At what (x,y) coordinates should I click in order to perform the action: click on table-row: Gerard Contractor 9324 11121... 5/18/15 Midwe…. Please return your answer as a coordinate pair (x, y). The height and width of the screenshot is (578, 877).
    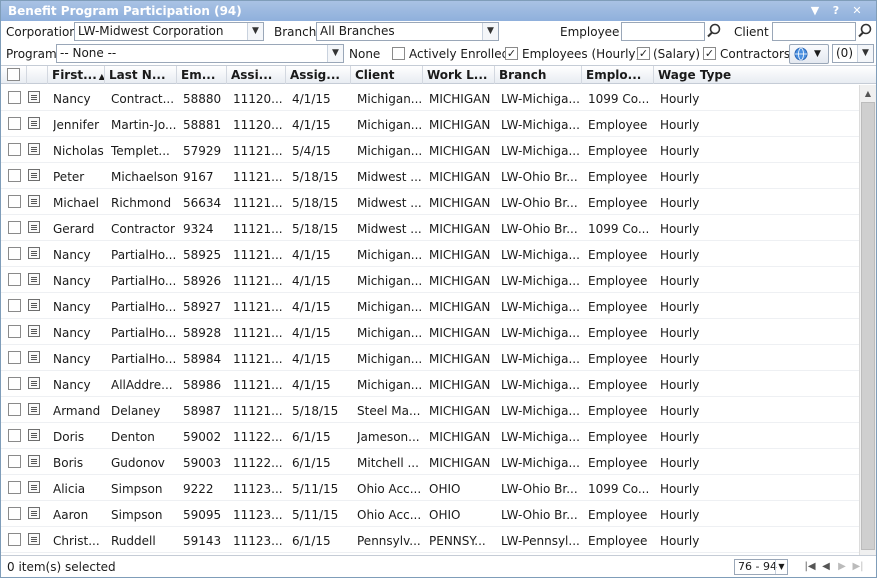
    Looking at the image, I should click on (430, 228).